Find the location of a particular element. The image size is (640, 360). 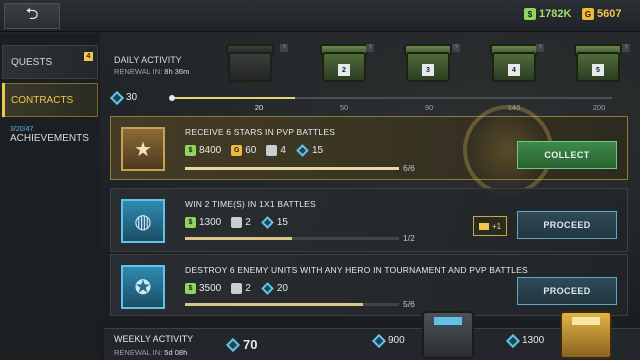

reward-gold: G 60 is located at coordinates (243, 150).